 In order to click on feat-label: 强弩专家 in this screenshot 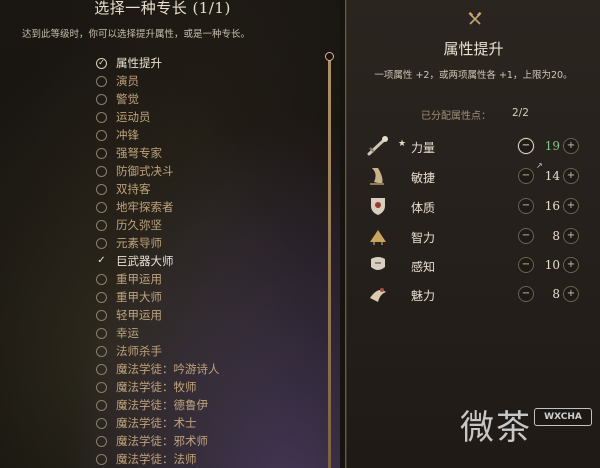, I will do `click(139, 153)`.